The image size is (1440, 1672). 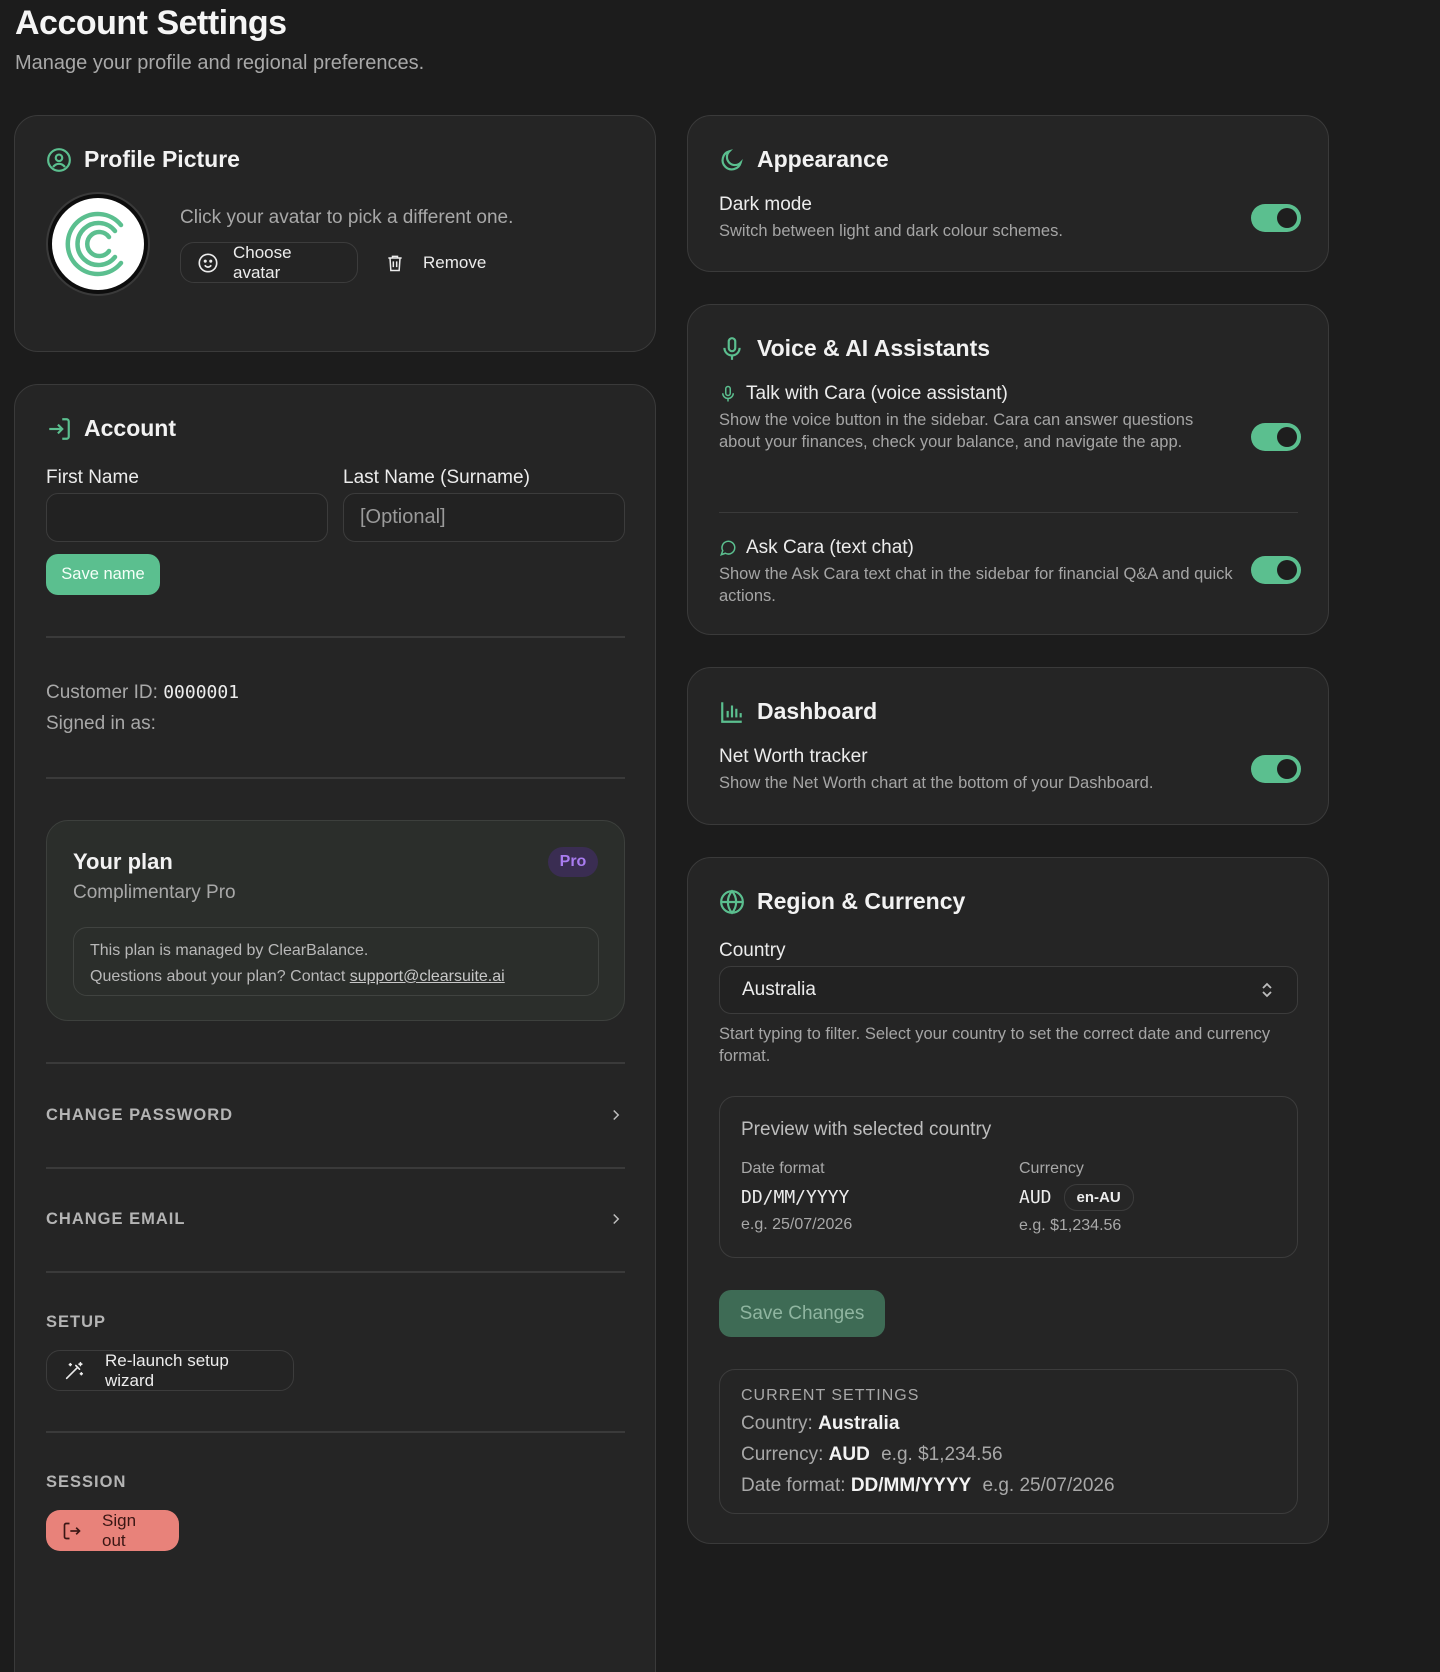 I want to click on remove-avatar-button: Remove, so click(x=435, y=262).